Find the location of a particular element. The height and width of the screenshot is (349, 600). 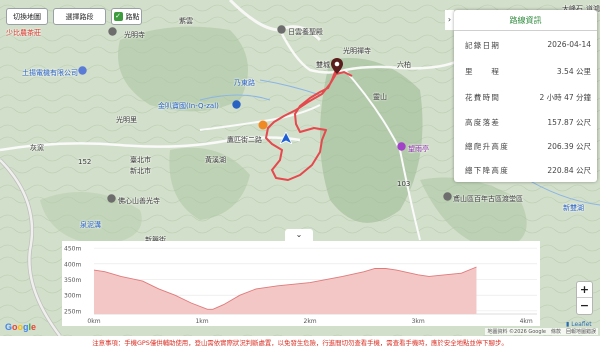

y-tick-label: 400m is located at coordinates (72, 264).